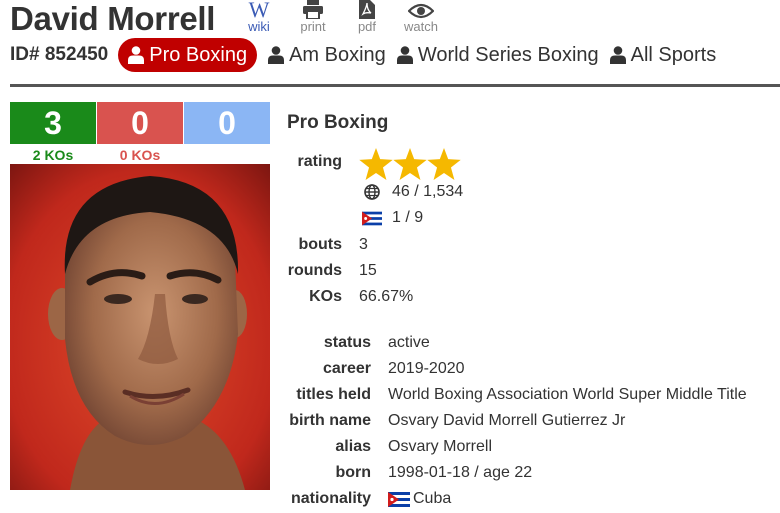 This screenshot has height=513, width=780. What do you see at coordinates (409, 342) in the screenshot?
I see `status-value: active` at bounding box center [409, 342].